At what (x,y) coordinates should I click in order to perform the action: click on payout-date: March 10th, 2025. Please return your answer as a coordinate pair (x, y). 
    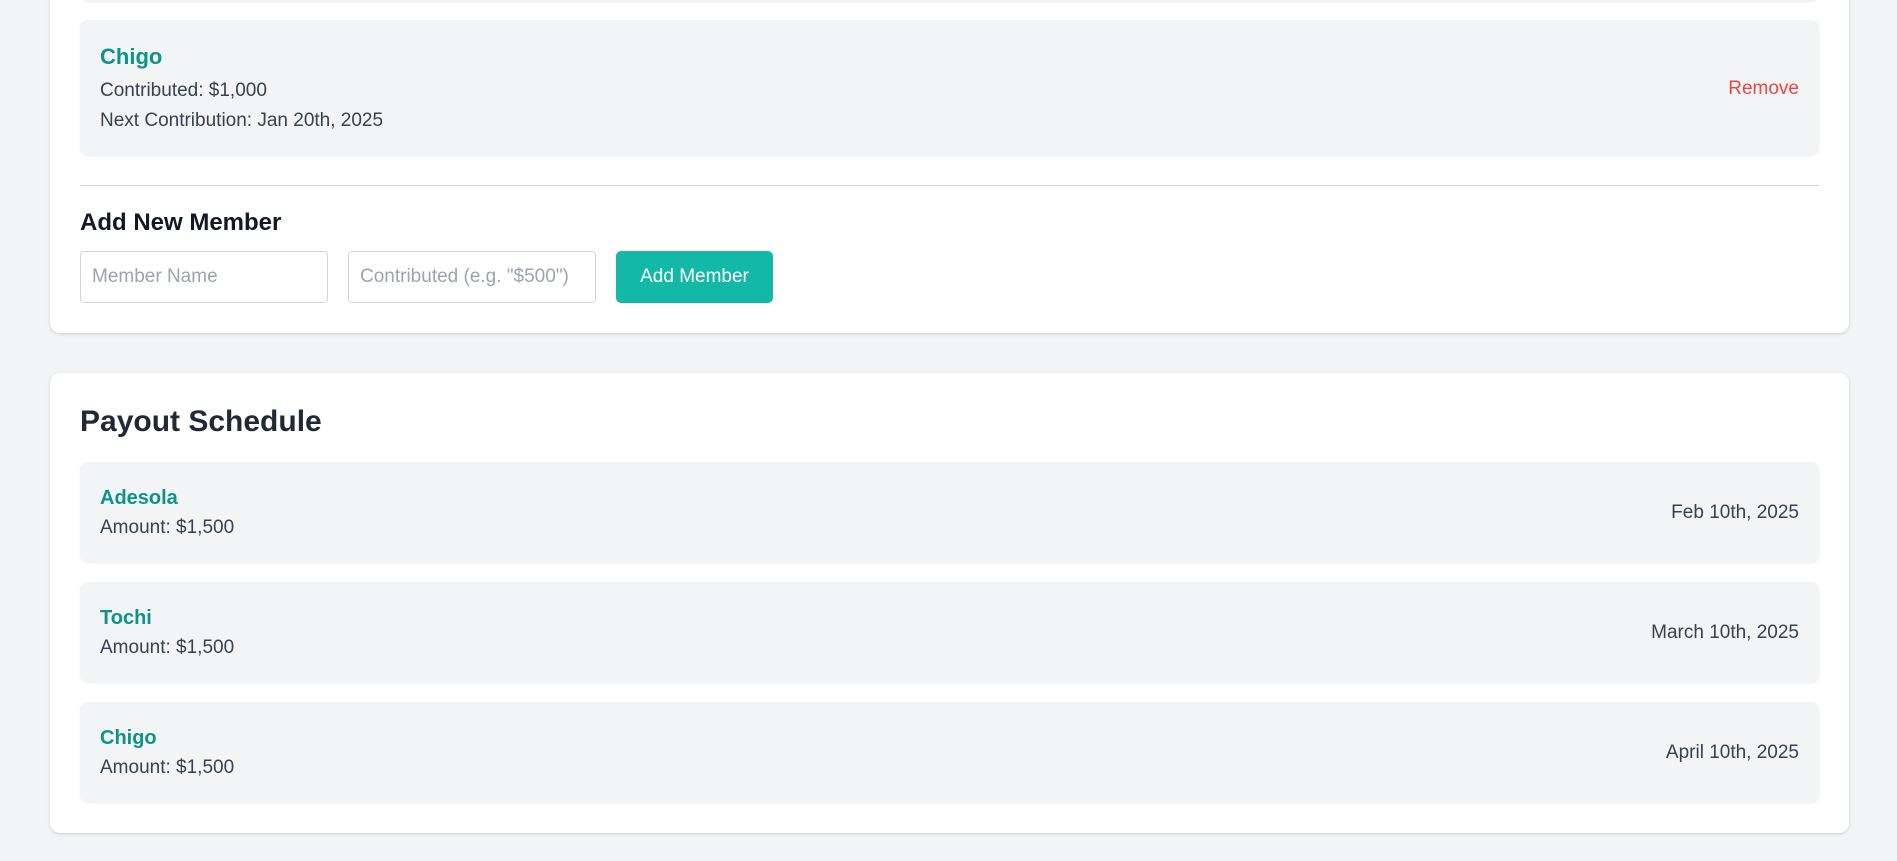
    Looking at the image, I should click on (1725, 632).